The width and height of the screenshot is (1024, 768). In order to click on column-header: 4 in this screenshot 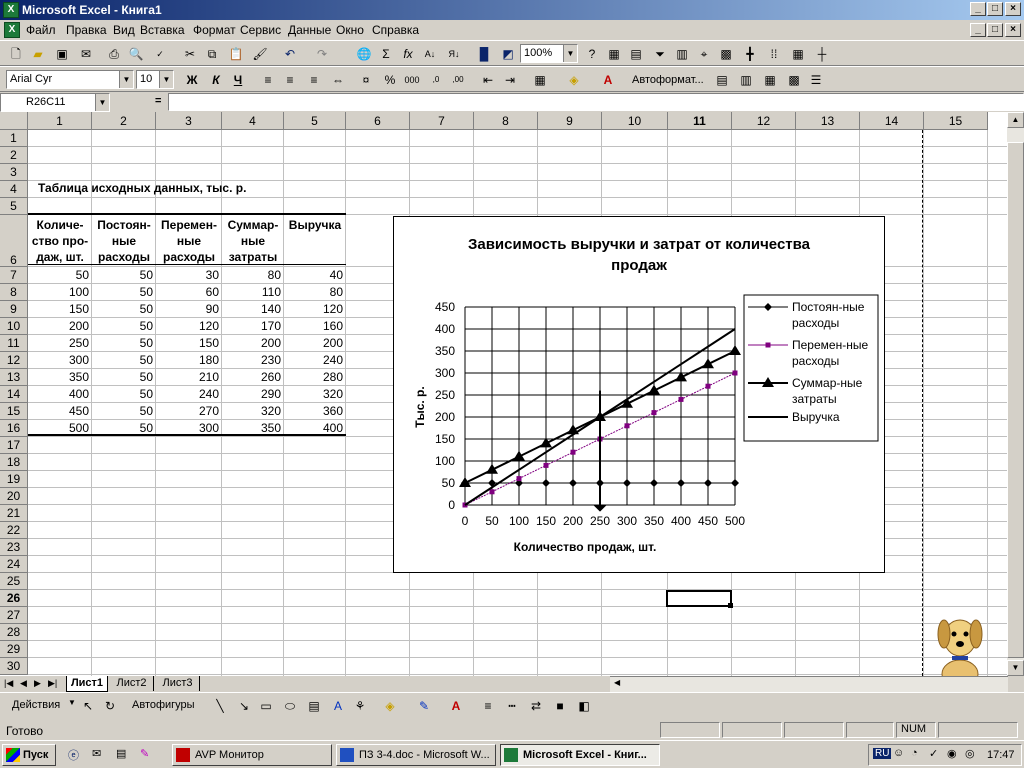, I will do `click(253, 121)`.